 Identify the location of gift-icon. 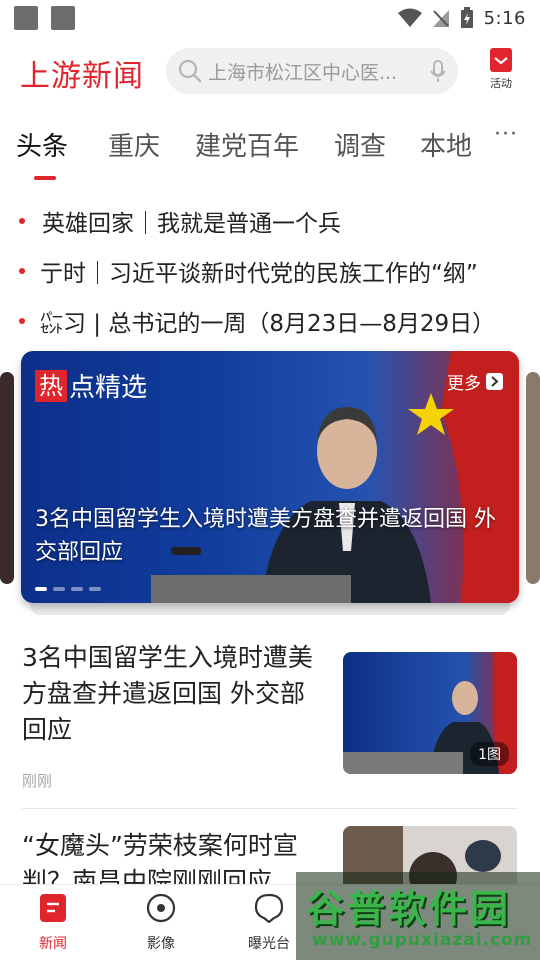
(501, 60).